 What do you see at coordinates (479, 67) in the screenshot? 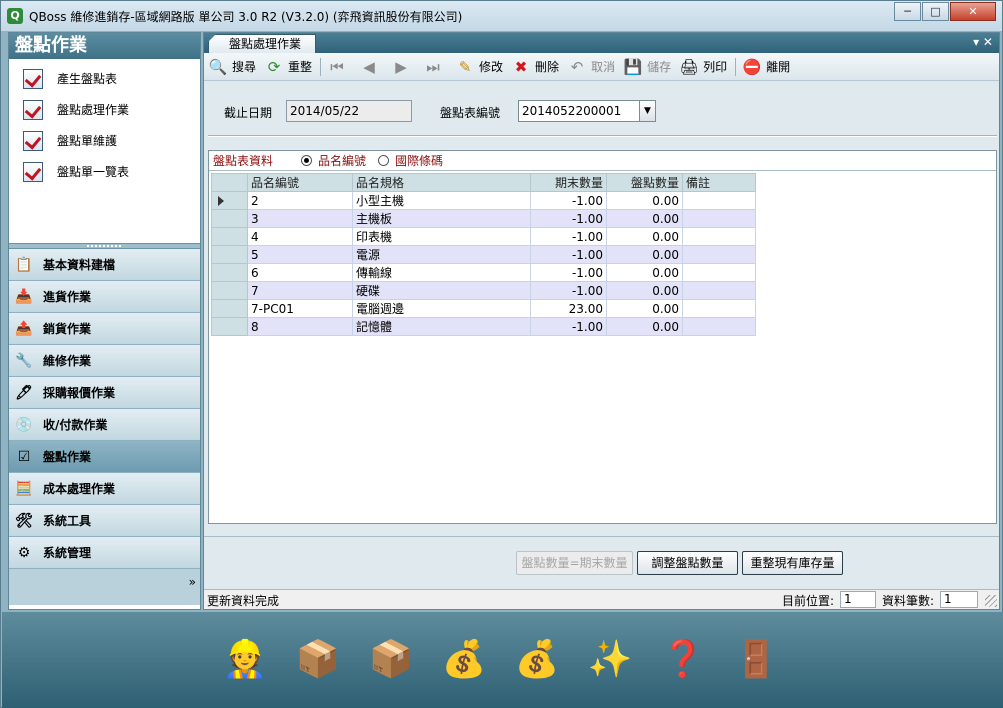
I see `edit-button: ✎ 修改` at bounding box center [479, 67].